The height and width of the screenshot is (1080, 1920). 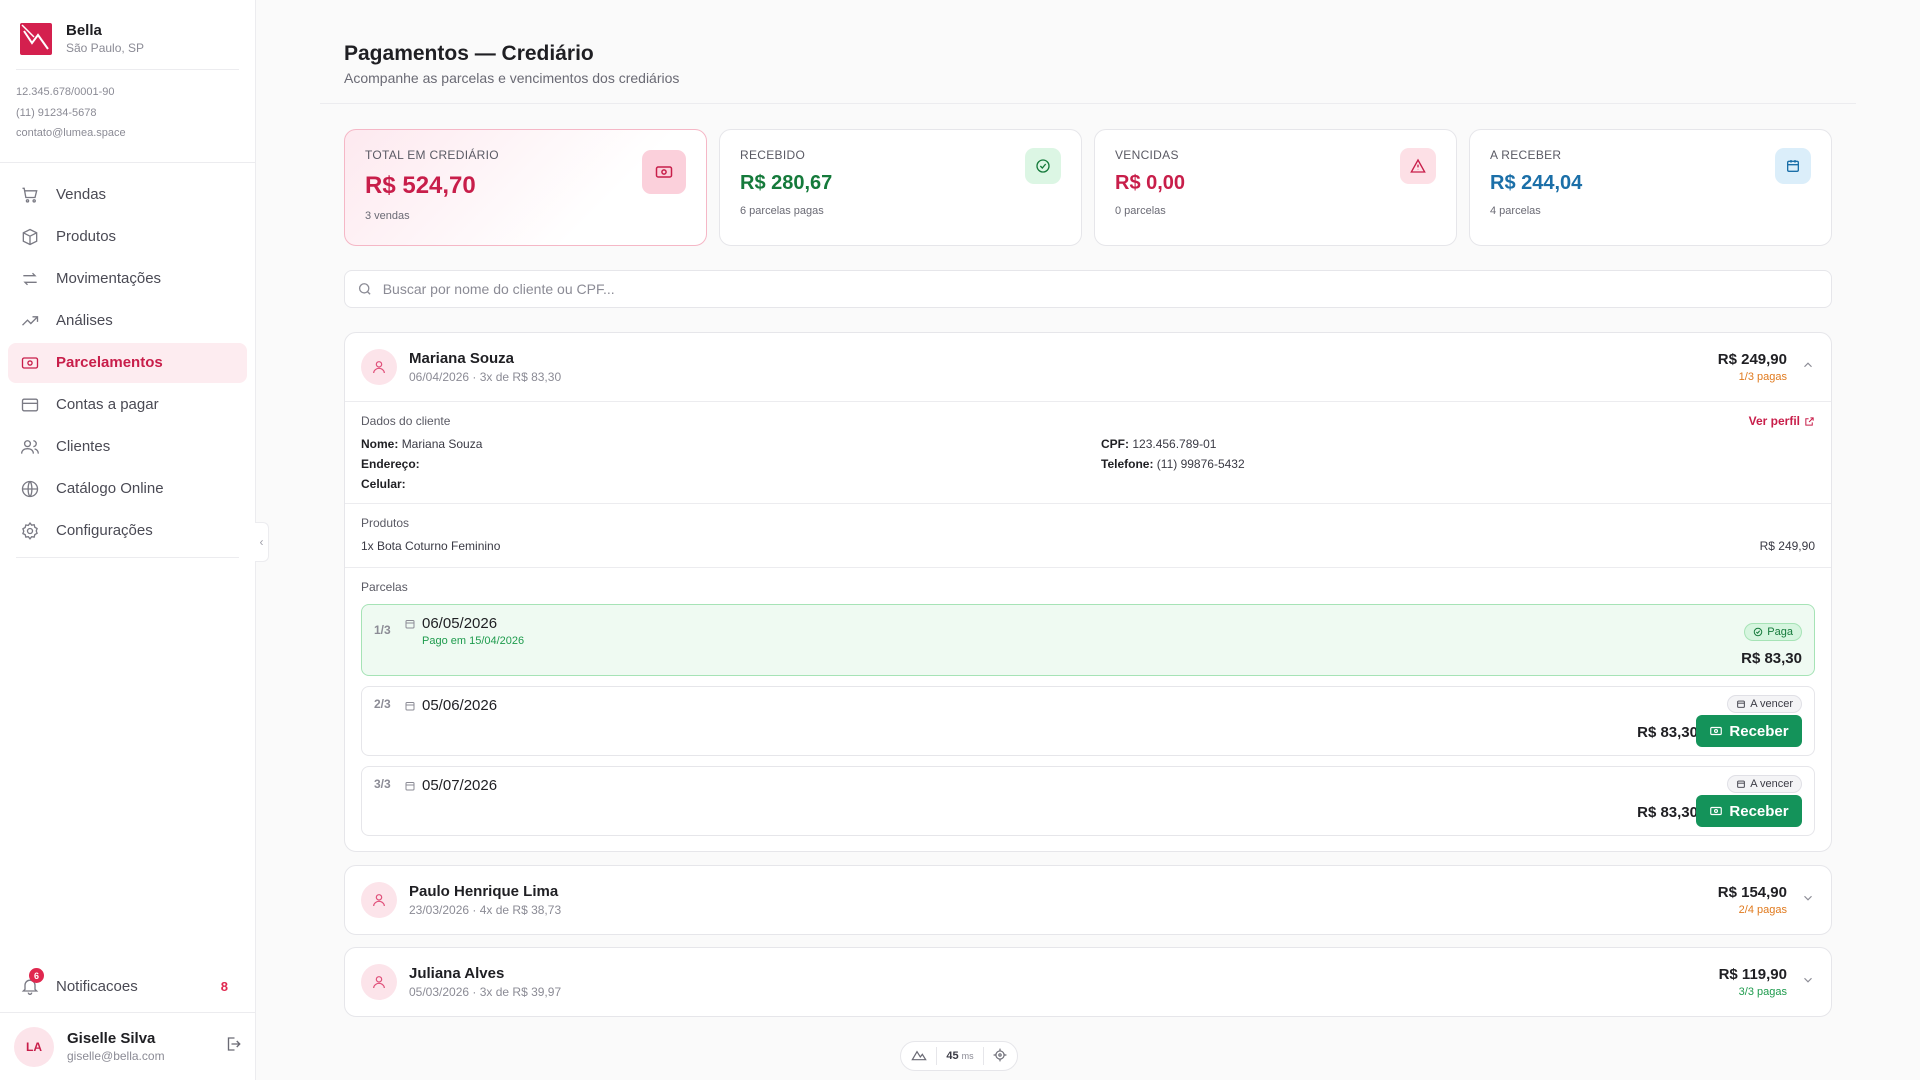 What do you see at coordinates (127, 237) in the screenshot?
I see `sidebar-item-produtos: Produtos` at bounding box center [127, 237].